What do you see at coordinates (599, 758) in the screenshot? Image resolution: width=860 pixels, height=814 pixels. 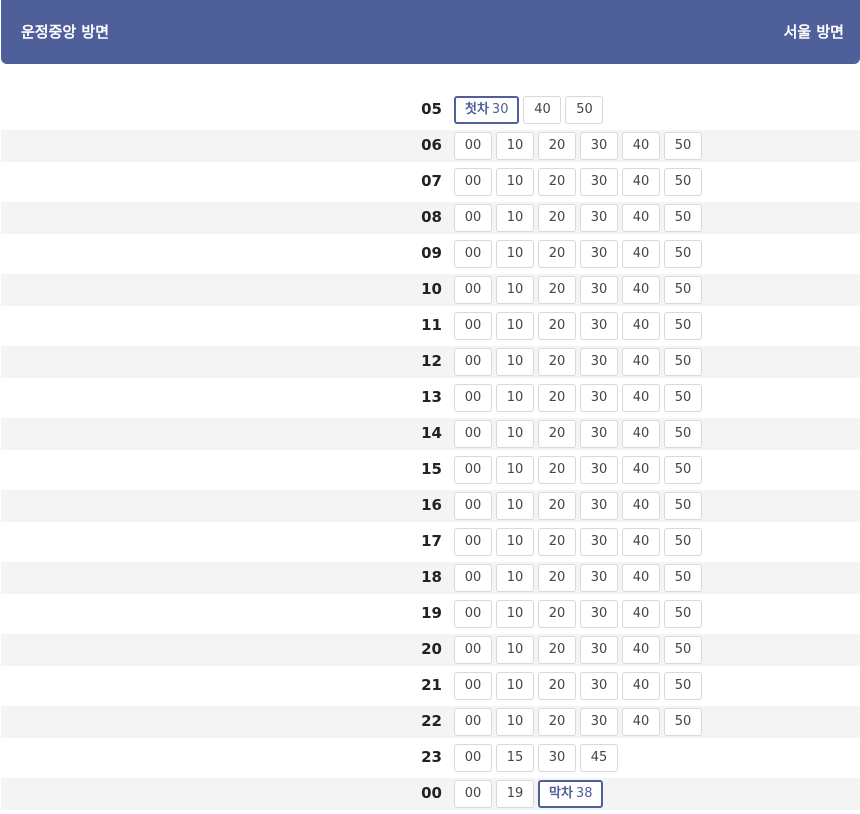 I see `minute-chip: 45` at bounding box center [599, 758].